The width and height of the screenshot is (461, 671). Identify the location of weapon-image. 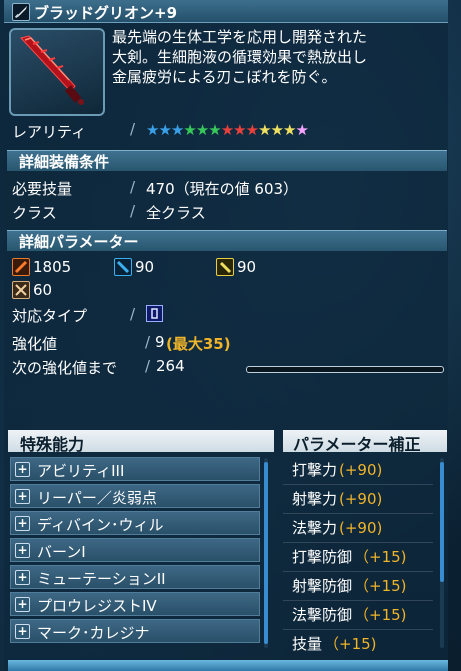
(57, 72).